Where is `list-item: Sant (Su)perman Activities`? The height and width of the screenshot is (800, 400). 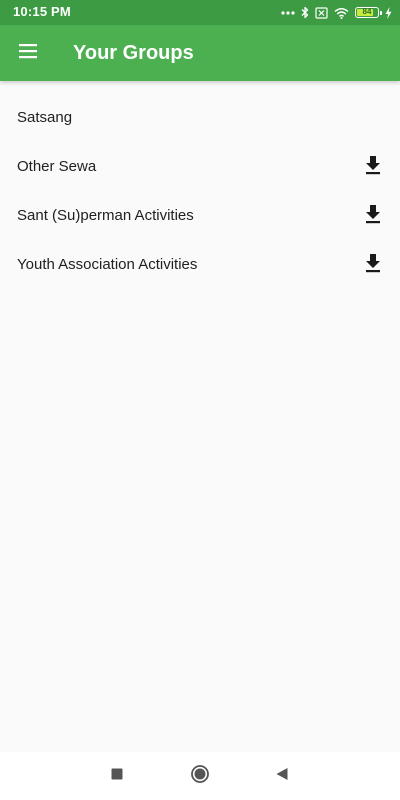 list-item: Sant (Su)perman Activities is located at coordinates (200, 216).